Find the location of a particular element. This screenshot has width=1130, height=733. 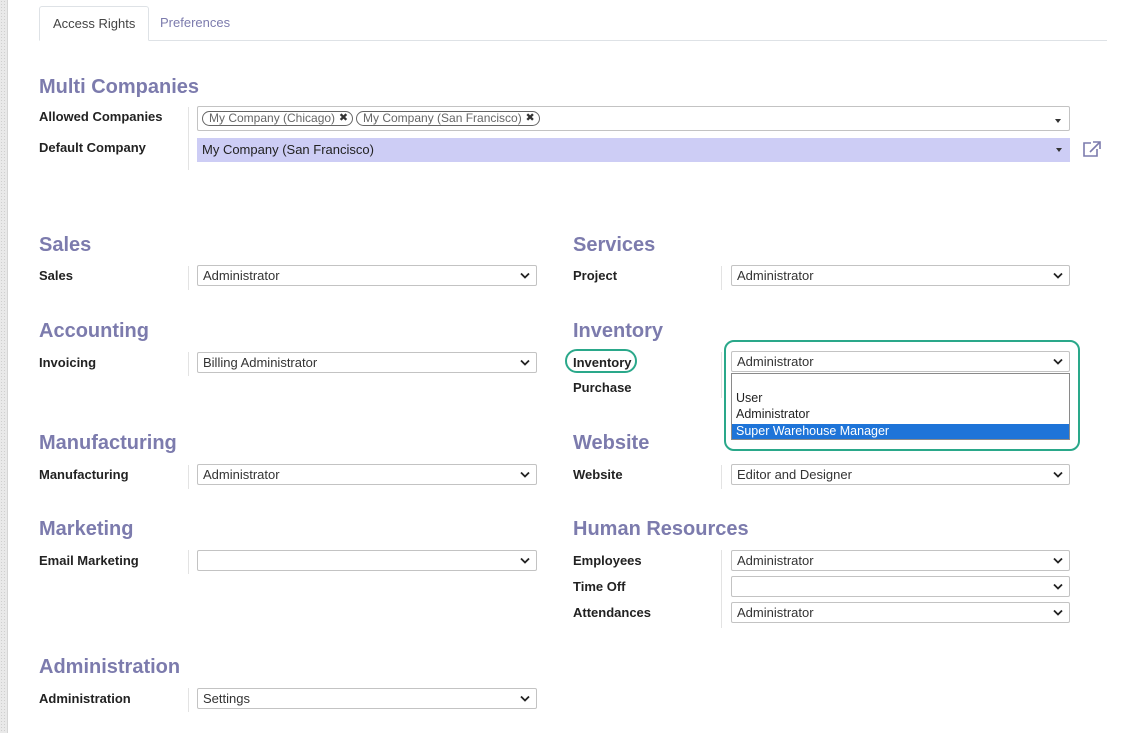

inventory-dropdown-highlight is located at coordinates (902, 395).